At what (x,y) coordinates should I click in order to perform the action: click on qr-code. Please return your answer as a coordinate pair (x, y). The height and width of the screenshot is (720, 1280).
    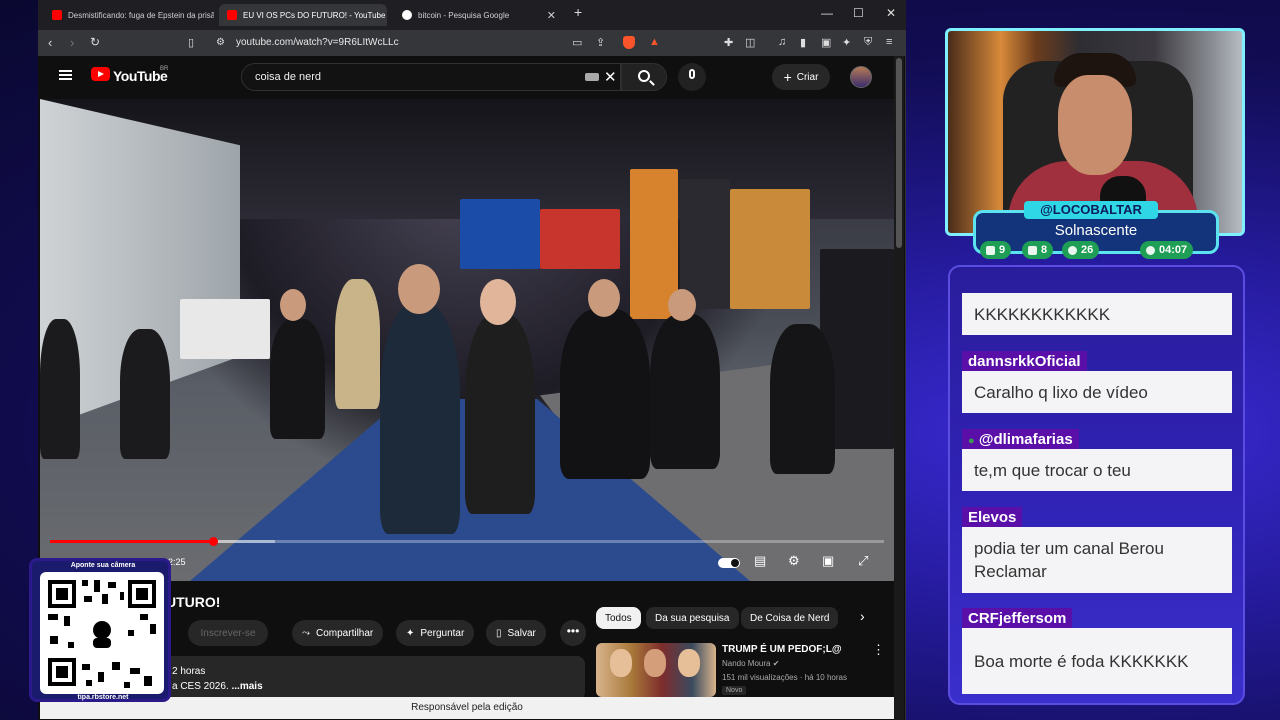
    Looking at the image, I should click on (102, 633).